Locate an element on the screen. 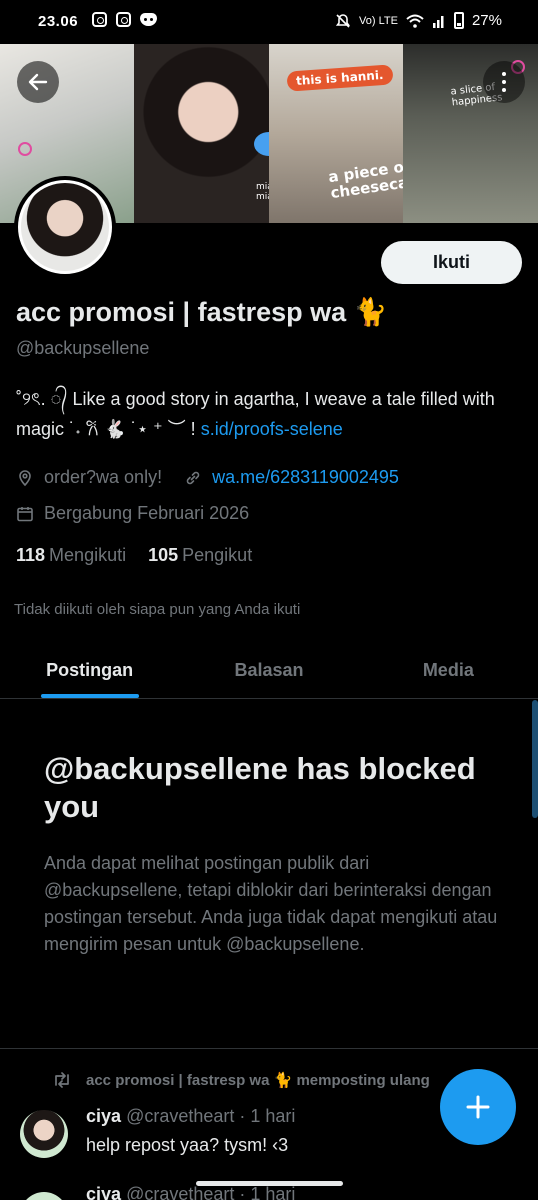  calendar-icon is located at coordinates (25, 514).